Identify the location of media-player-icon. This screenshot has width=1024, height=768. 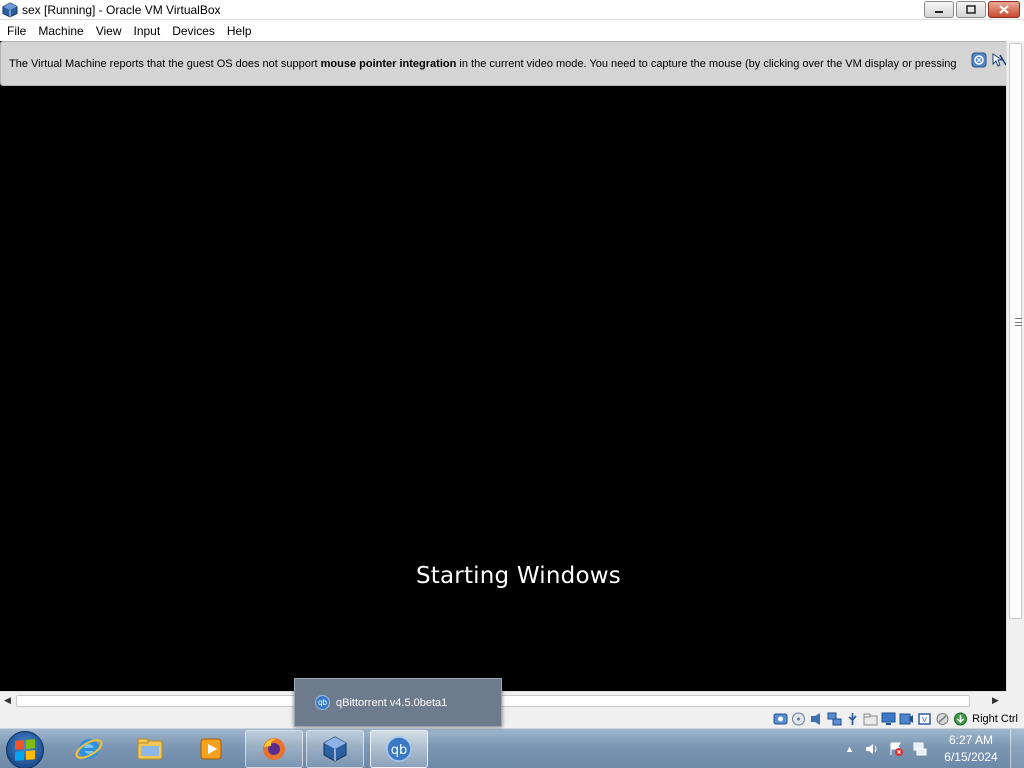
(211, 749).